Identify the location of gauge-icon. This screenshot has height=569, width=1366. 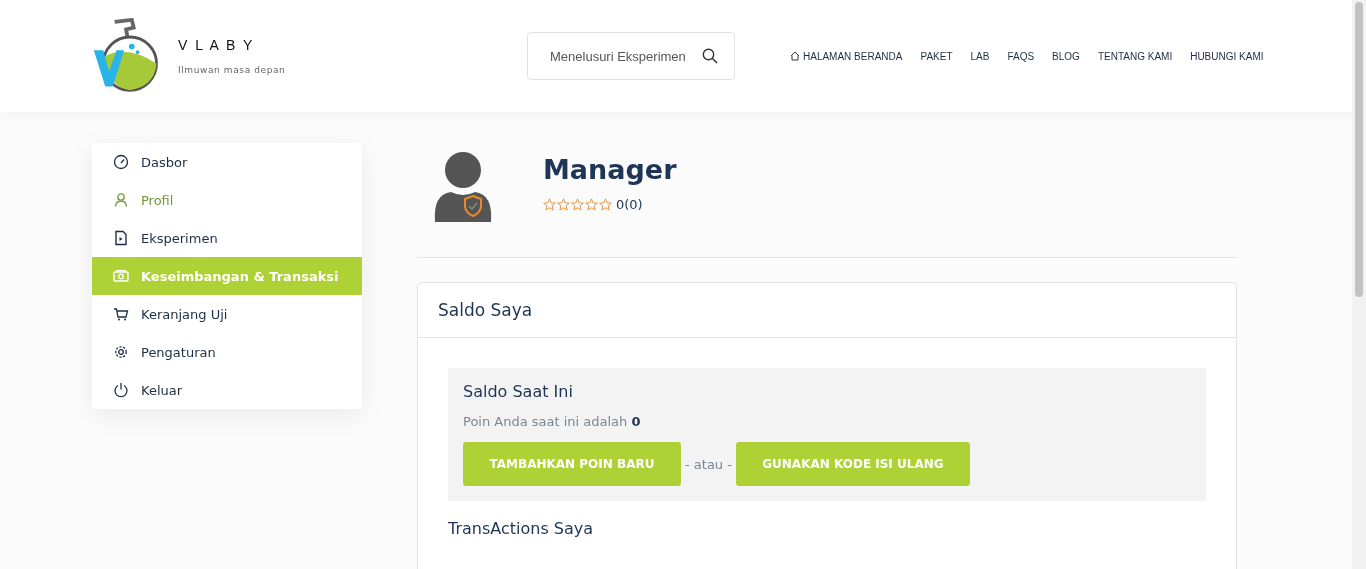
(121, 162).